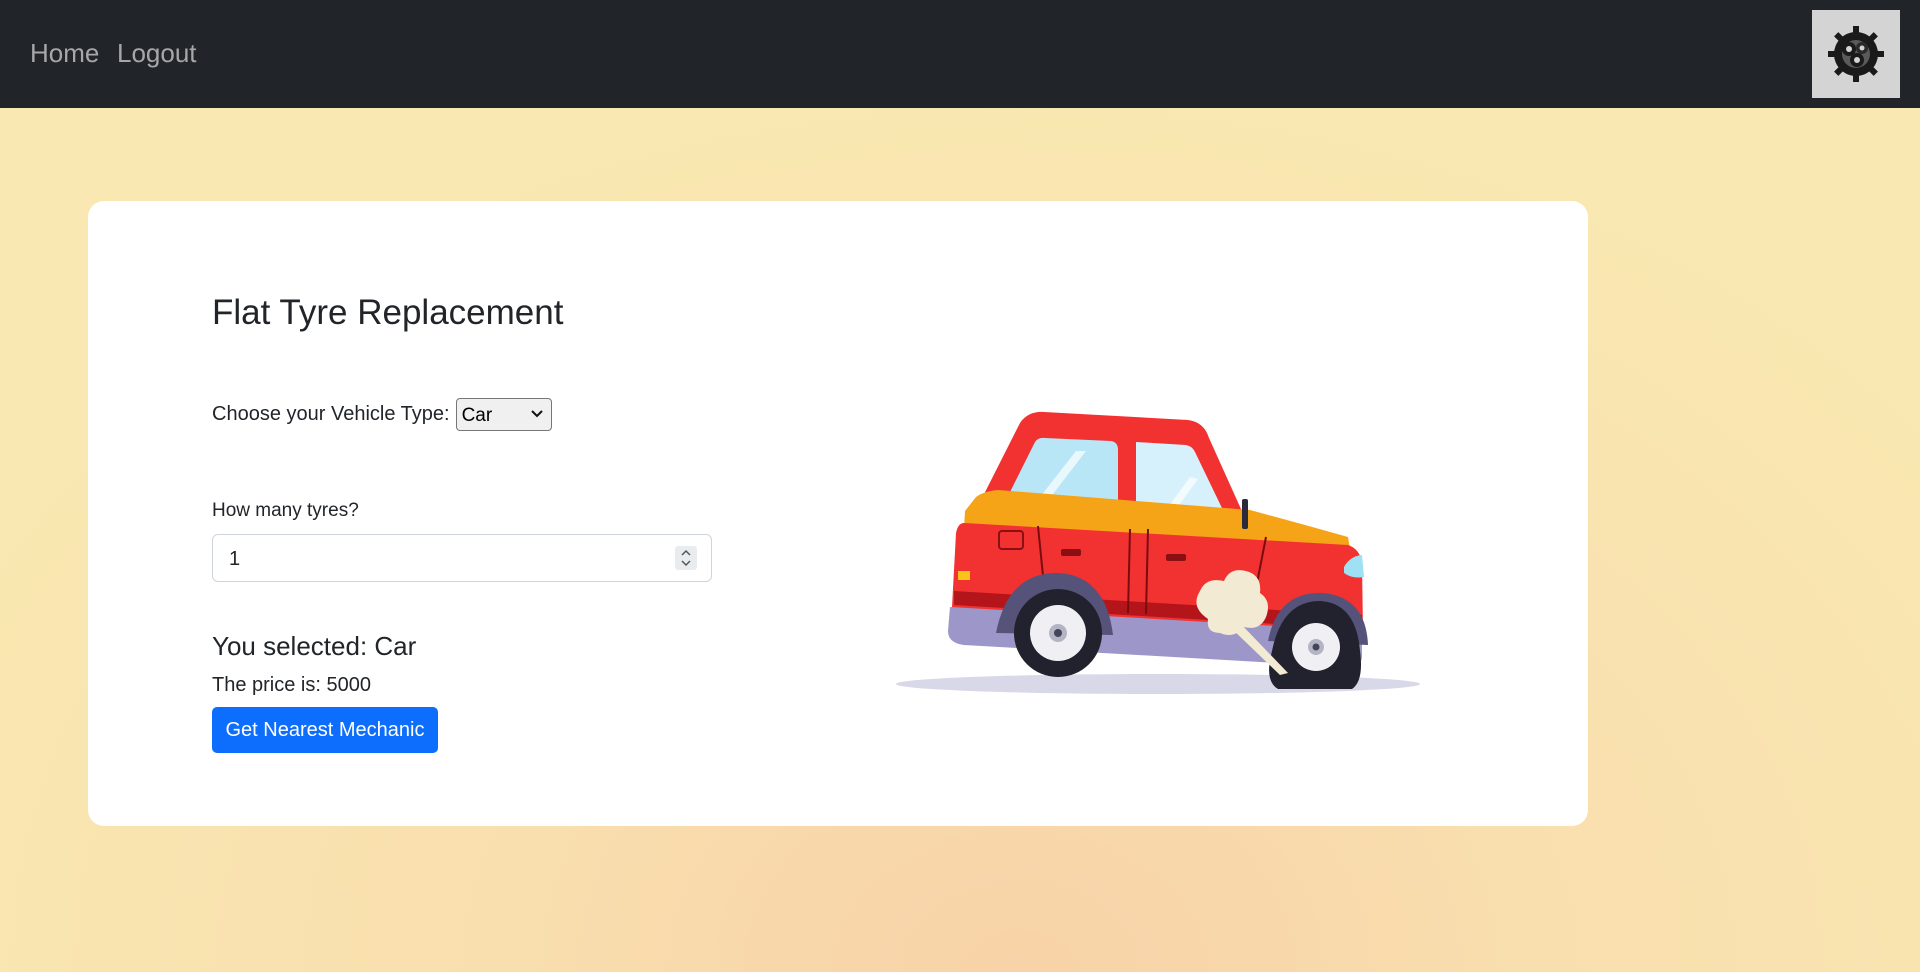 The image size is (1920, 972). I want to click on stepper-arrows-icon, so click(686, 558).